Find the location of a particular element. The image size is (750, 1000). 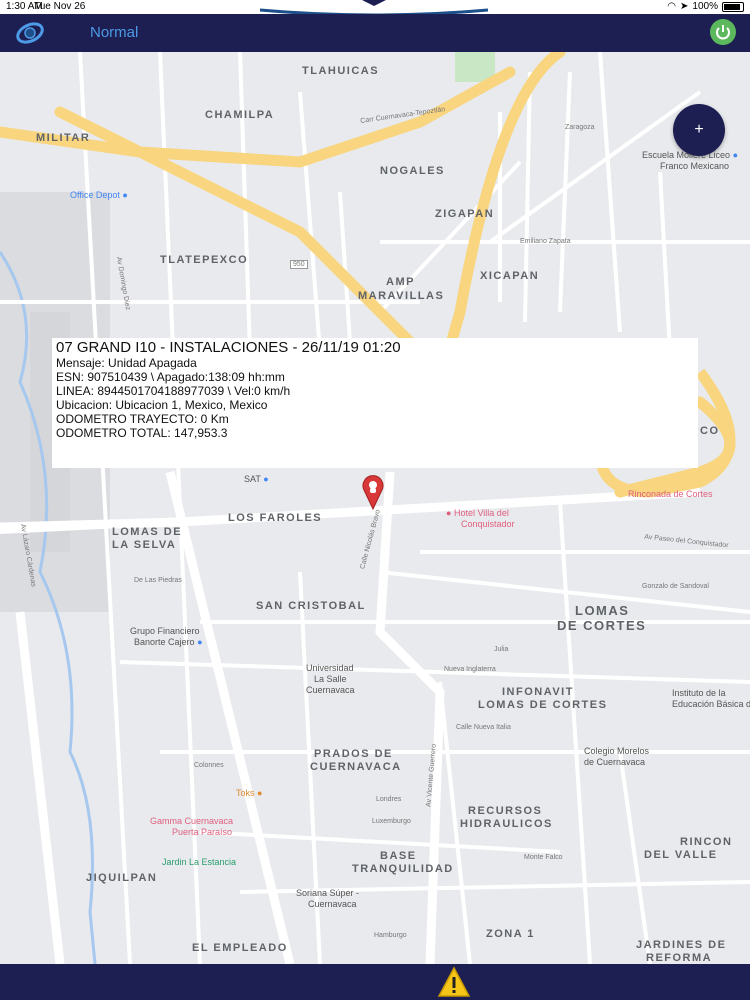

poi-soriana: Soriana Súper - is located at coordinates (327, 893).